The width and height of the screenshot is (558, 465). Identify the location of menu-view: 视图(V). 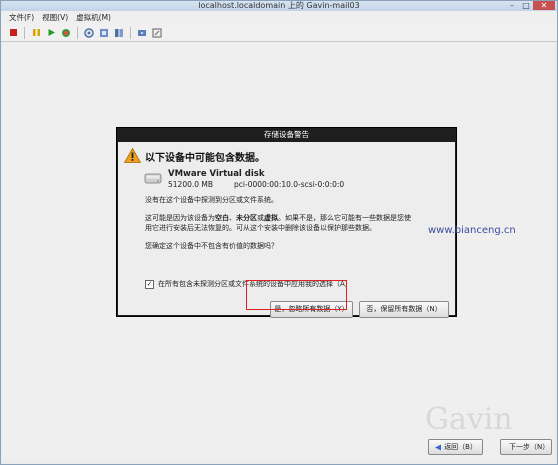
(55, 17).